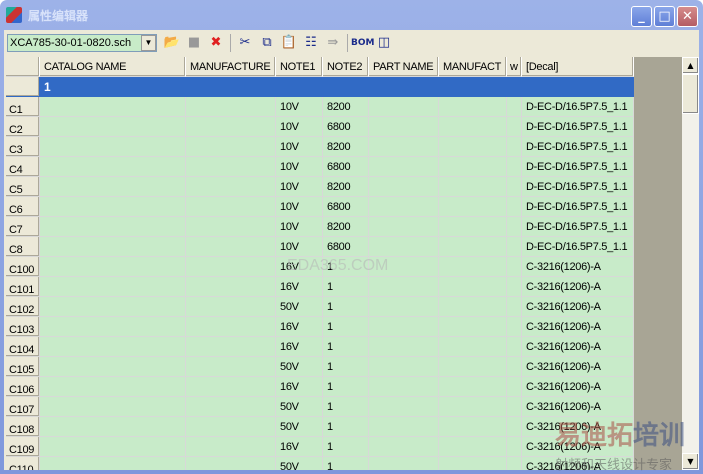 This screenshot has width=703, height=474. Describe the element at coordinates (320, 147) in the screenshot. I see `table-row: C3 10V 8200 D-EC-D/16.5P7.5_1.1` at that location.